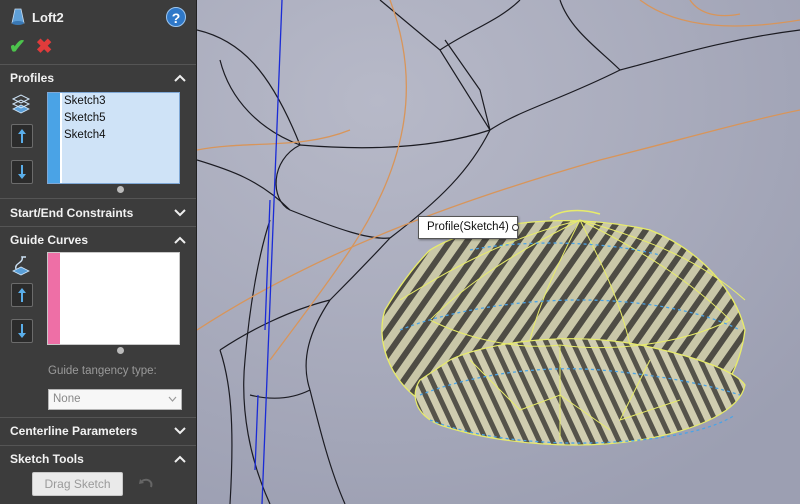 This screenshot has width=800, height=504. I want to click on sketch-tools-section-header: Sketch Tools, so click(98, 458).